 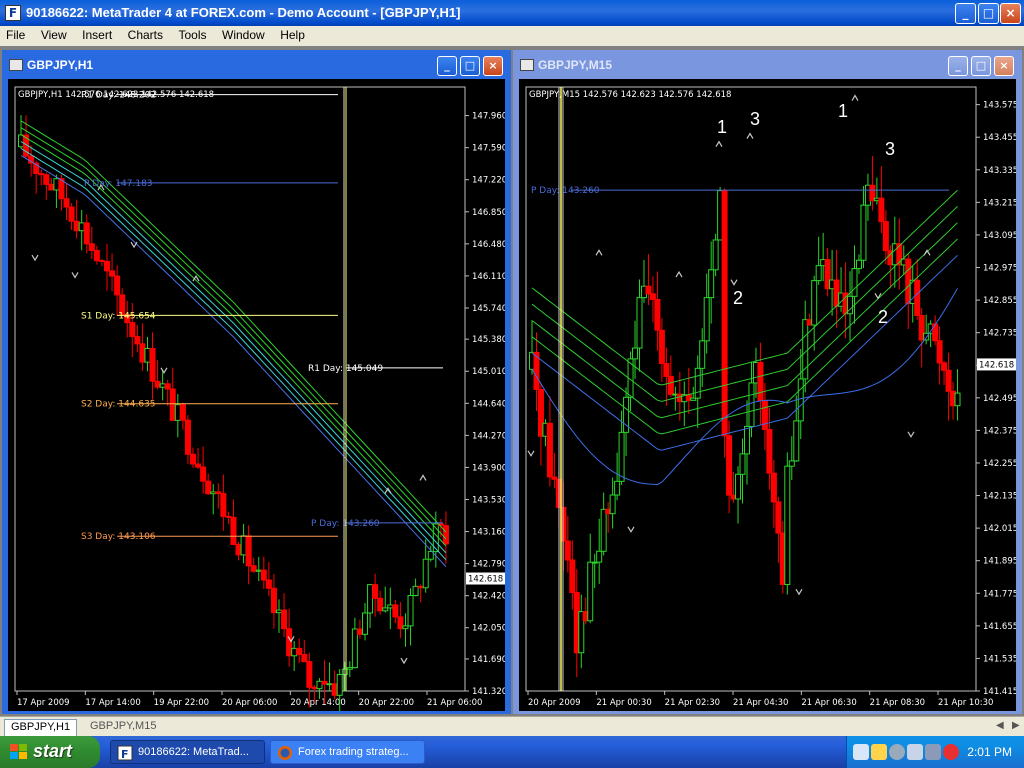 What do you see at coordinates (54, 34) in the screenshot?
I see `menu-view: View` at bounding box center [54, 34].